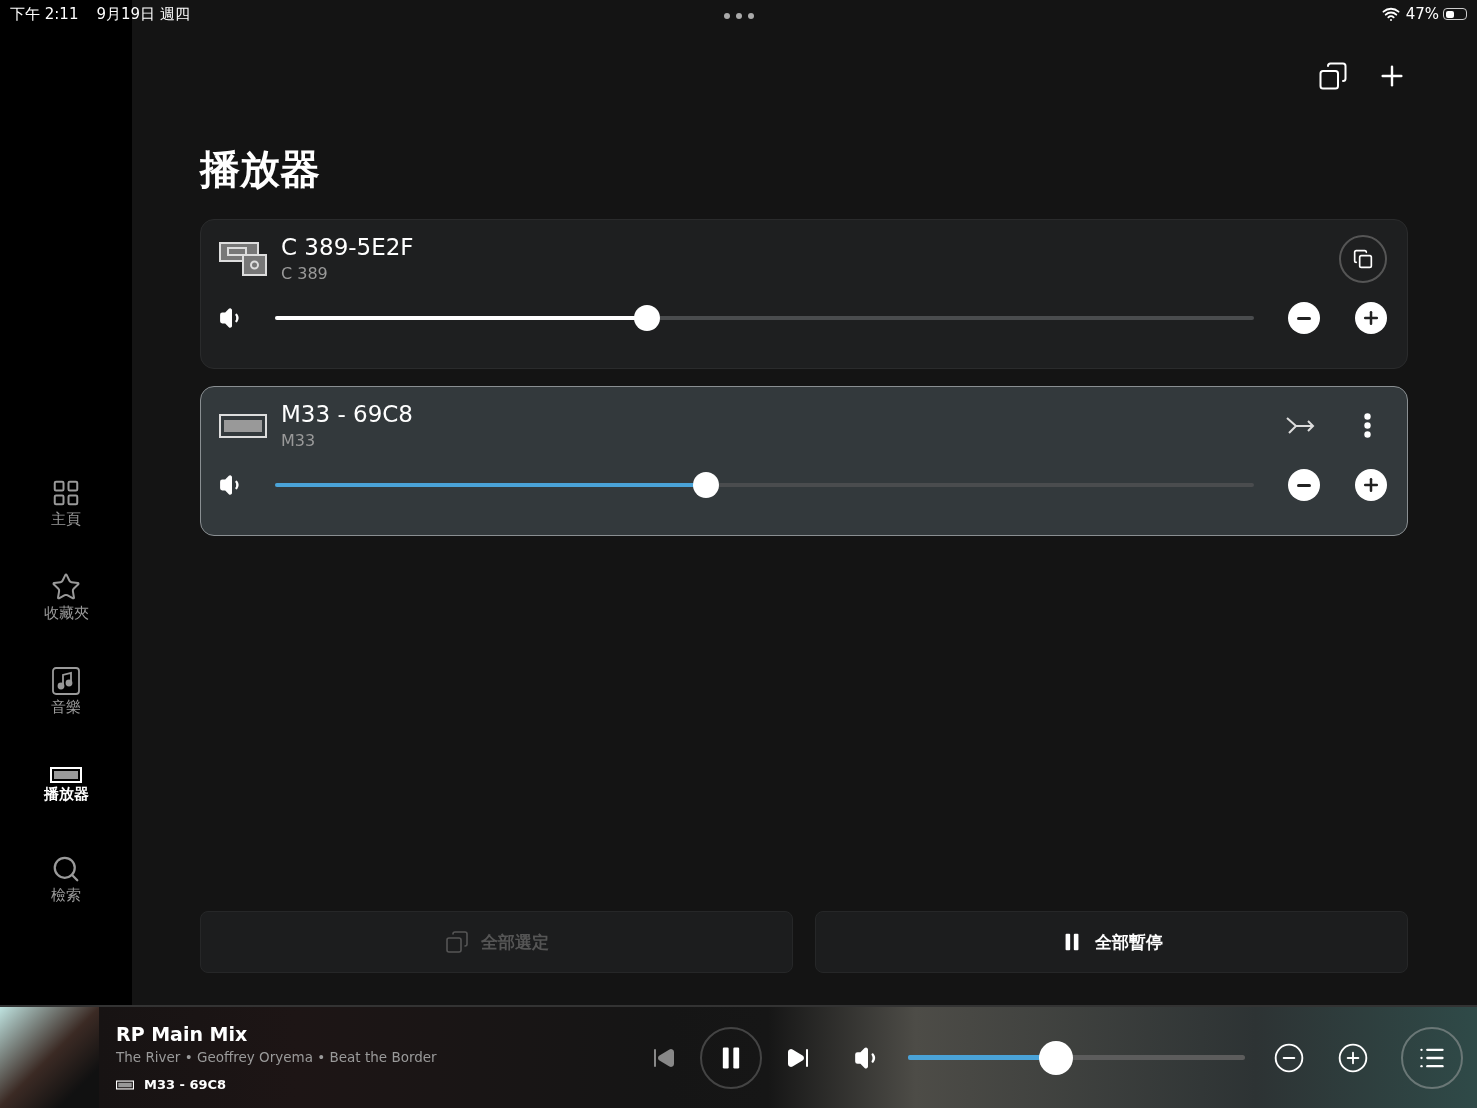 This screenshot has width=1477, height=1108. What do you see at coordinates (44, 14) in the screenshot?
I see `status-time: 下午 2:11` at bounding box center [44, 14].